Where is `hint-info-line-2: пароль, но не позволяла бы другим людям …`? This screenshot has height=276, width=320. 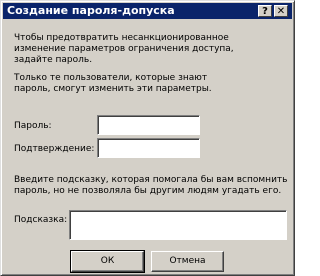 hint-info-line-2: пароль, но не позволяла бы другим людям … is located at coordinates (148, 191).